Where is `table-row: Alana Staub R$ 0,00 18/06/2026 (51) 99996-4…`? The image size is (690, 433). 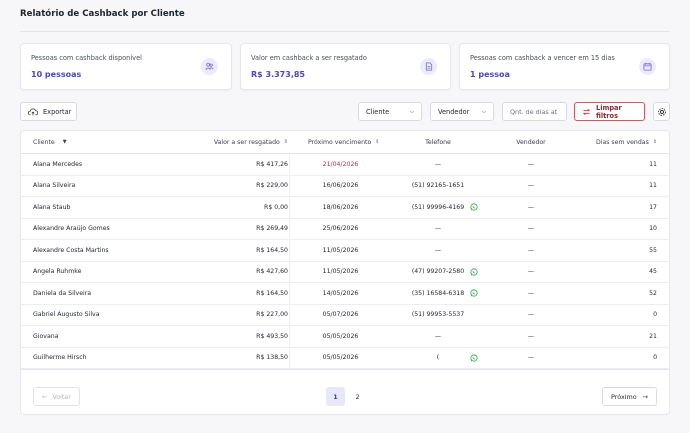 table-row: Alana Staub R$ 0,00 18/06/2026 (51) 99996-4… is located at coordinates (345, 208).